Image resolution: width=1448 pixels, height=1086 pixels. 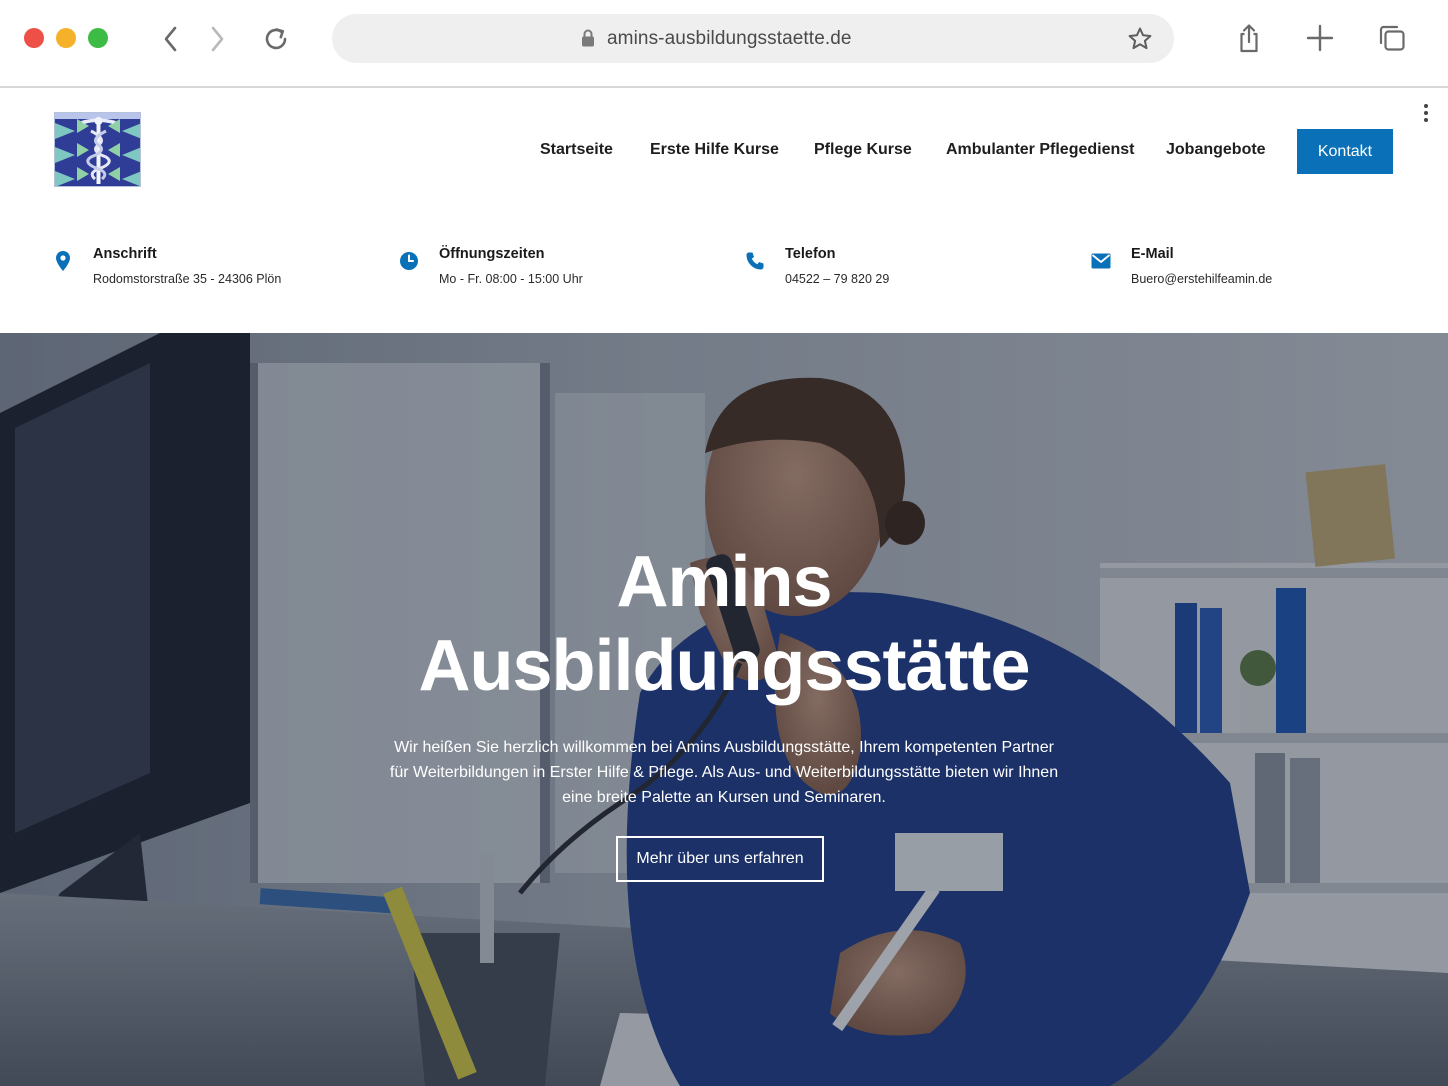 I want to click on nav-item-erste-hilfe-kurse: Erste Hilfe Kurse, so click(x=714, y=150).